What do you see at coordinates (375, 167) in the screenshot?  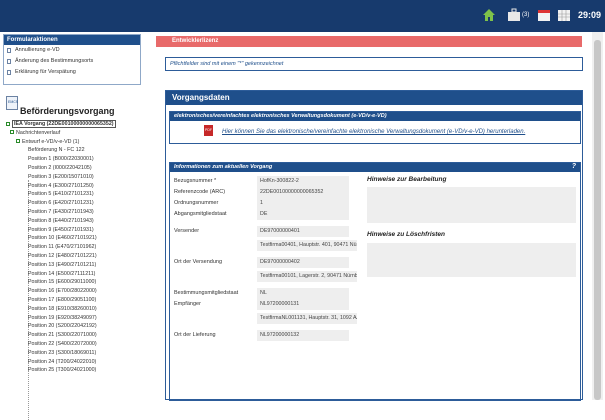 I see `info-header: Informationen zum aktuellen Vorgang?` at bounding box center [375, 167].